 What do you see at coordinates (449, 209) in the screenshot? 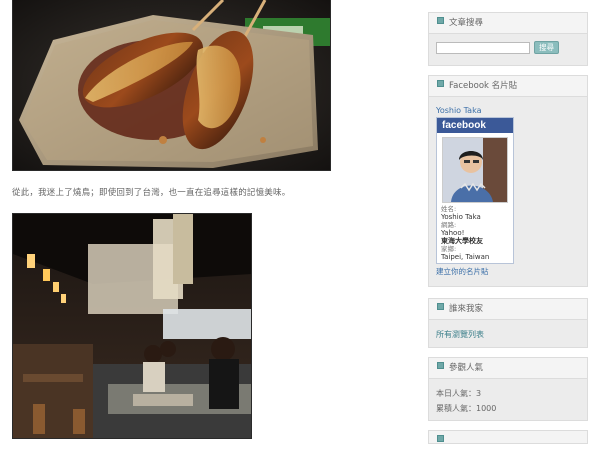
I see `fb-name-label: 姓名:` at bounding box center [449, 209].